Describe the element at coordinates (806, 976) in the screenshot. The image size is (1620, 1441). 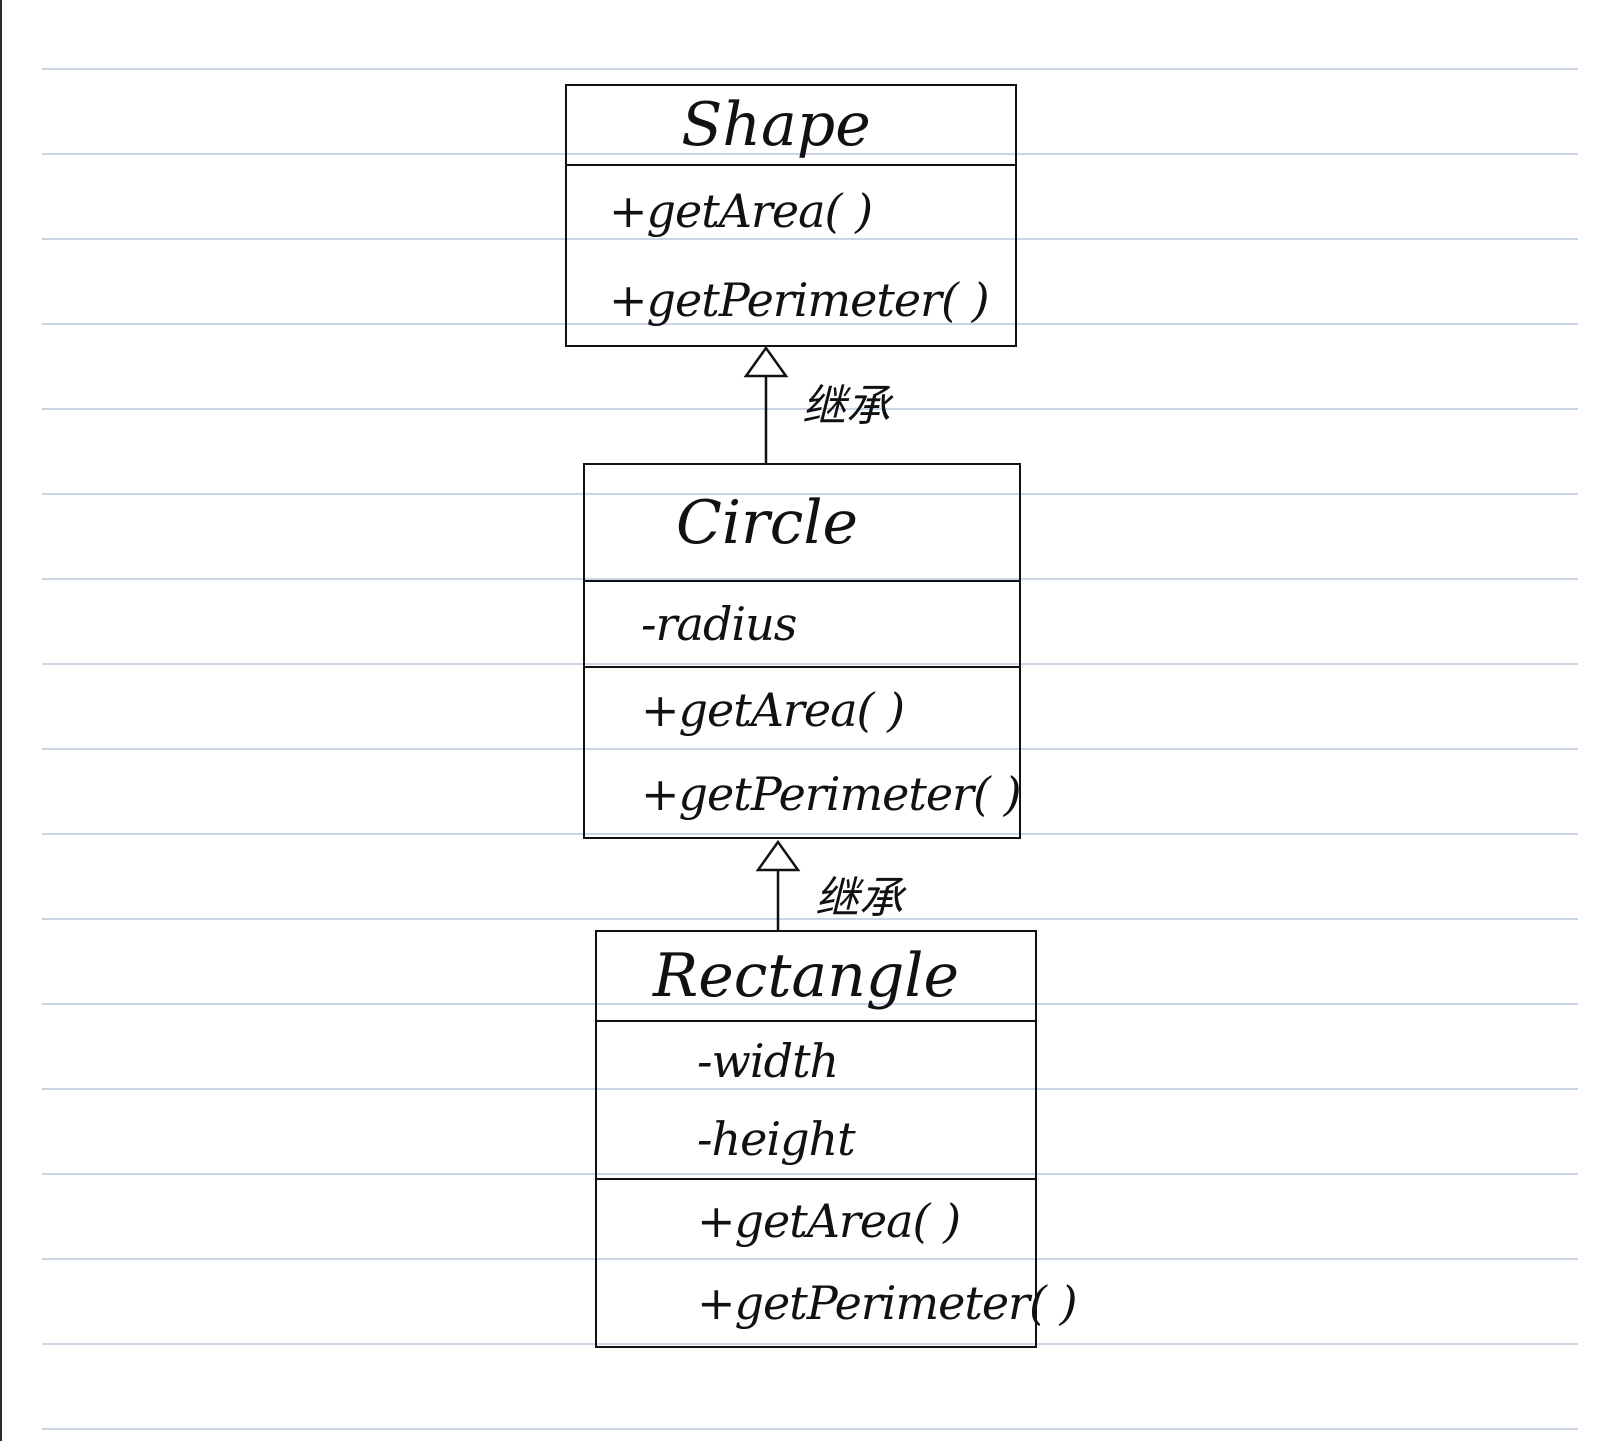
I see `class-name-rectangle: Rectangle` at that location.